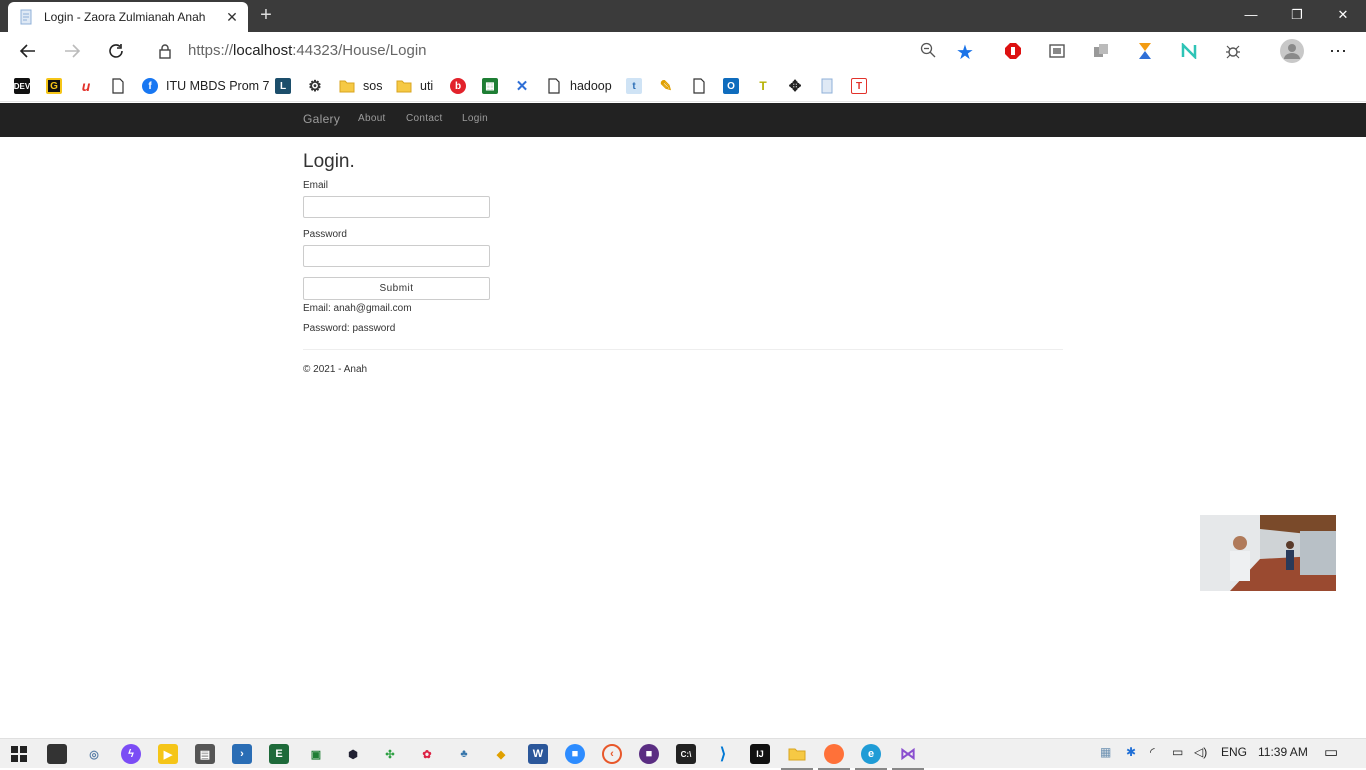 The height and width of the screenshot is (770, 1366). Describe the element at coordinates (372, 118) in the screenshot. I see `nav-about-link: About` at that location.